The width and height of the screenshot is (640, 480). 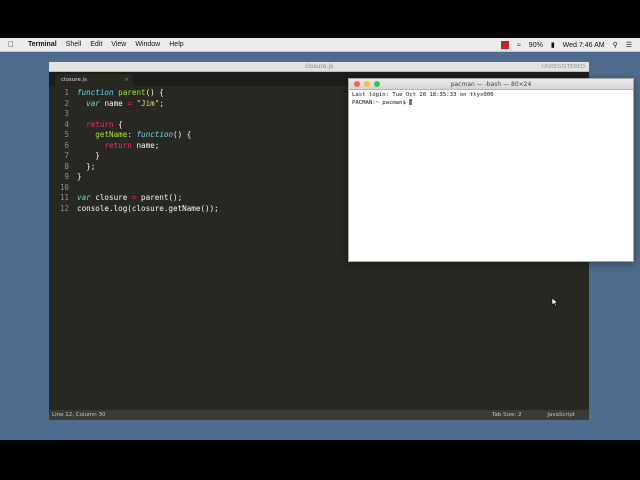 What do you see at coordinates (88, 155) in the screenshot?
I see `code-line-7: }` at bounding box center [88, 155].